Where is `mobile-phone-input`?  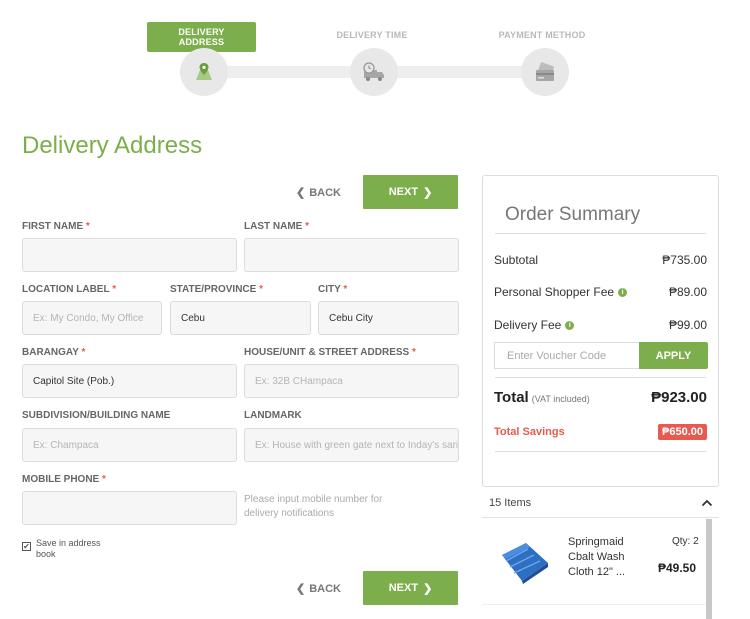 mobile-phone-input is located at coordinates (129, 508).